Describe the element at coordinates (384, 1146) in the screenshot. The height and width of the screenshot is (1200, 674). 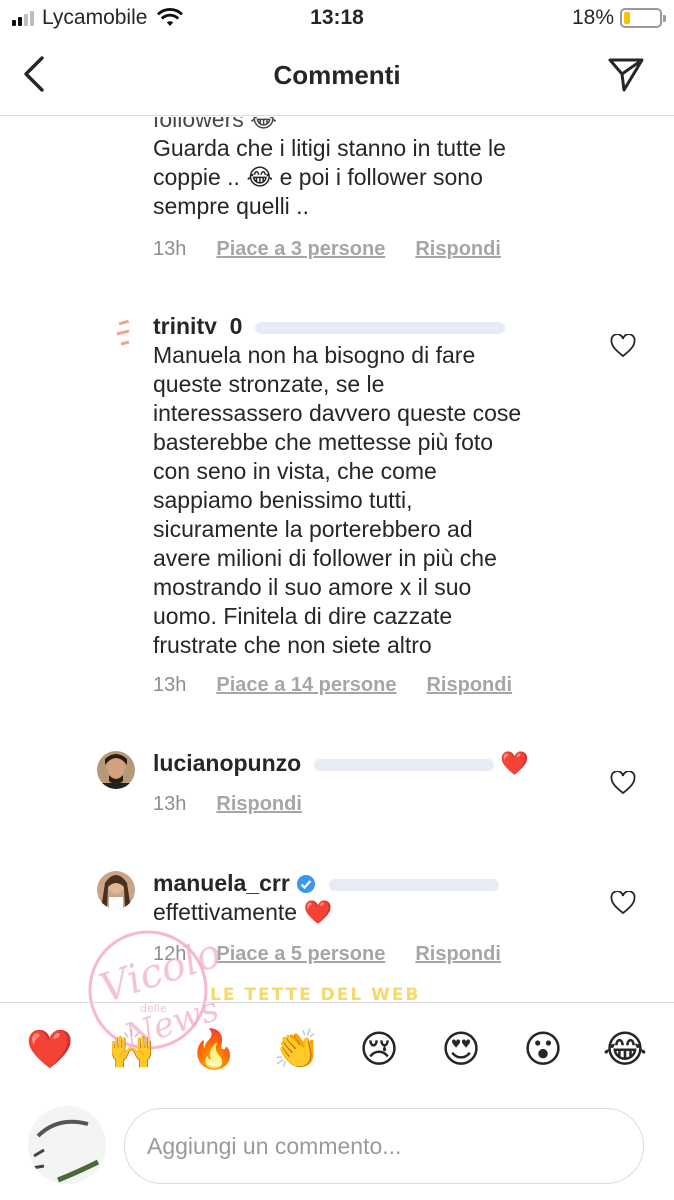
I see `comment-input` at that location.